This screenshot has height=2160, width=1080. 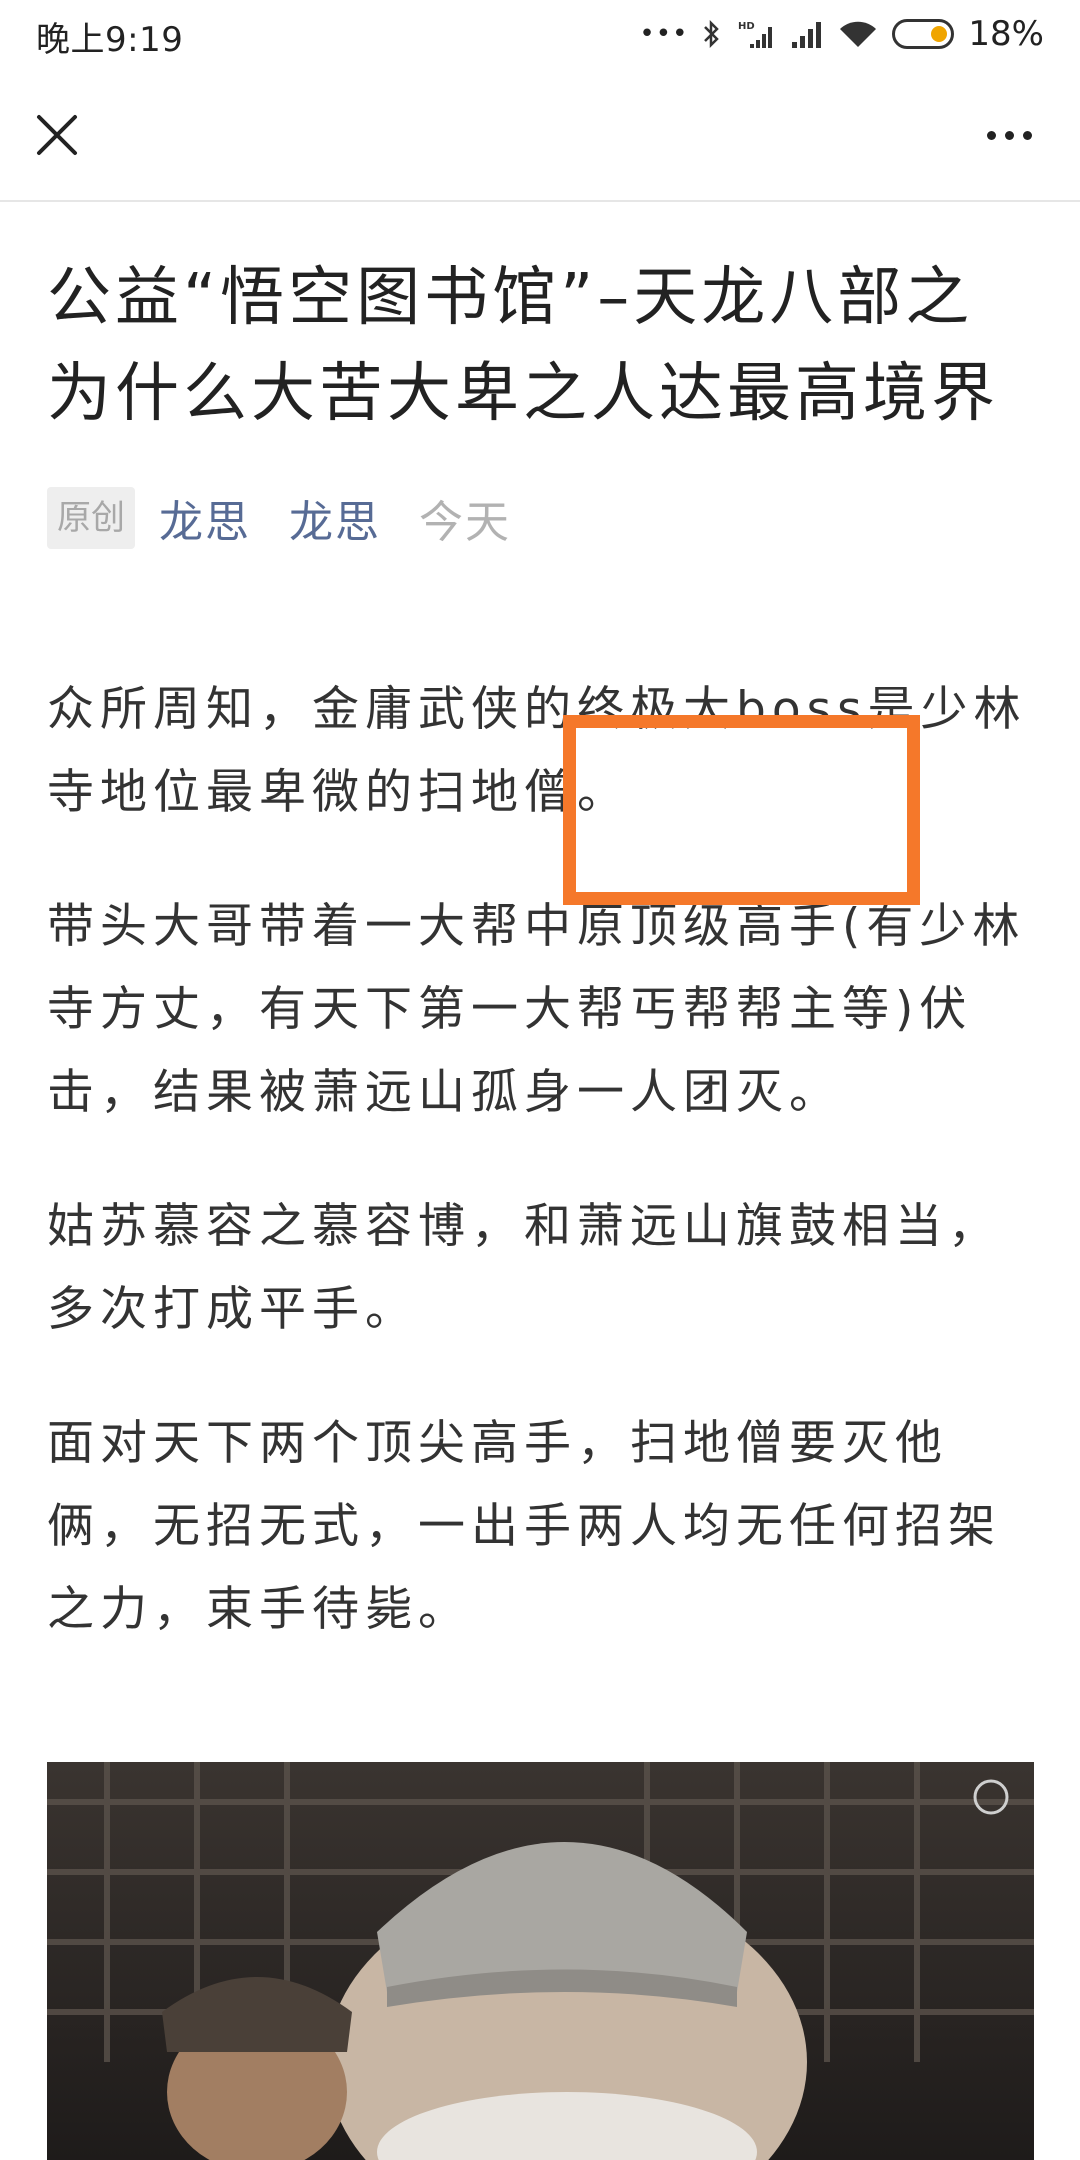 I want to click on status-icons: ••• HD 18%, so click(x=841, y=34).